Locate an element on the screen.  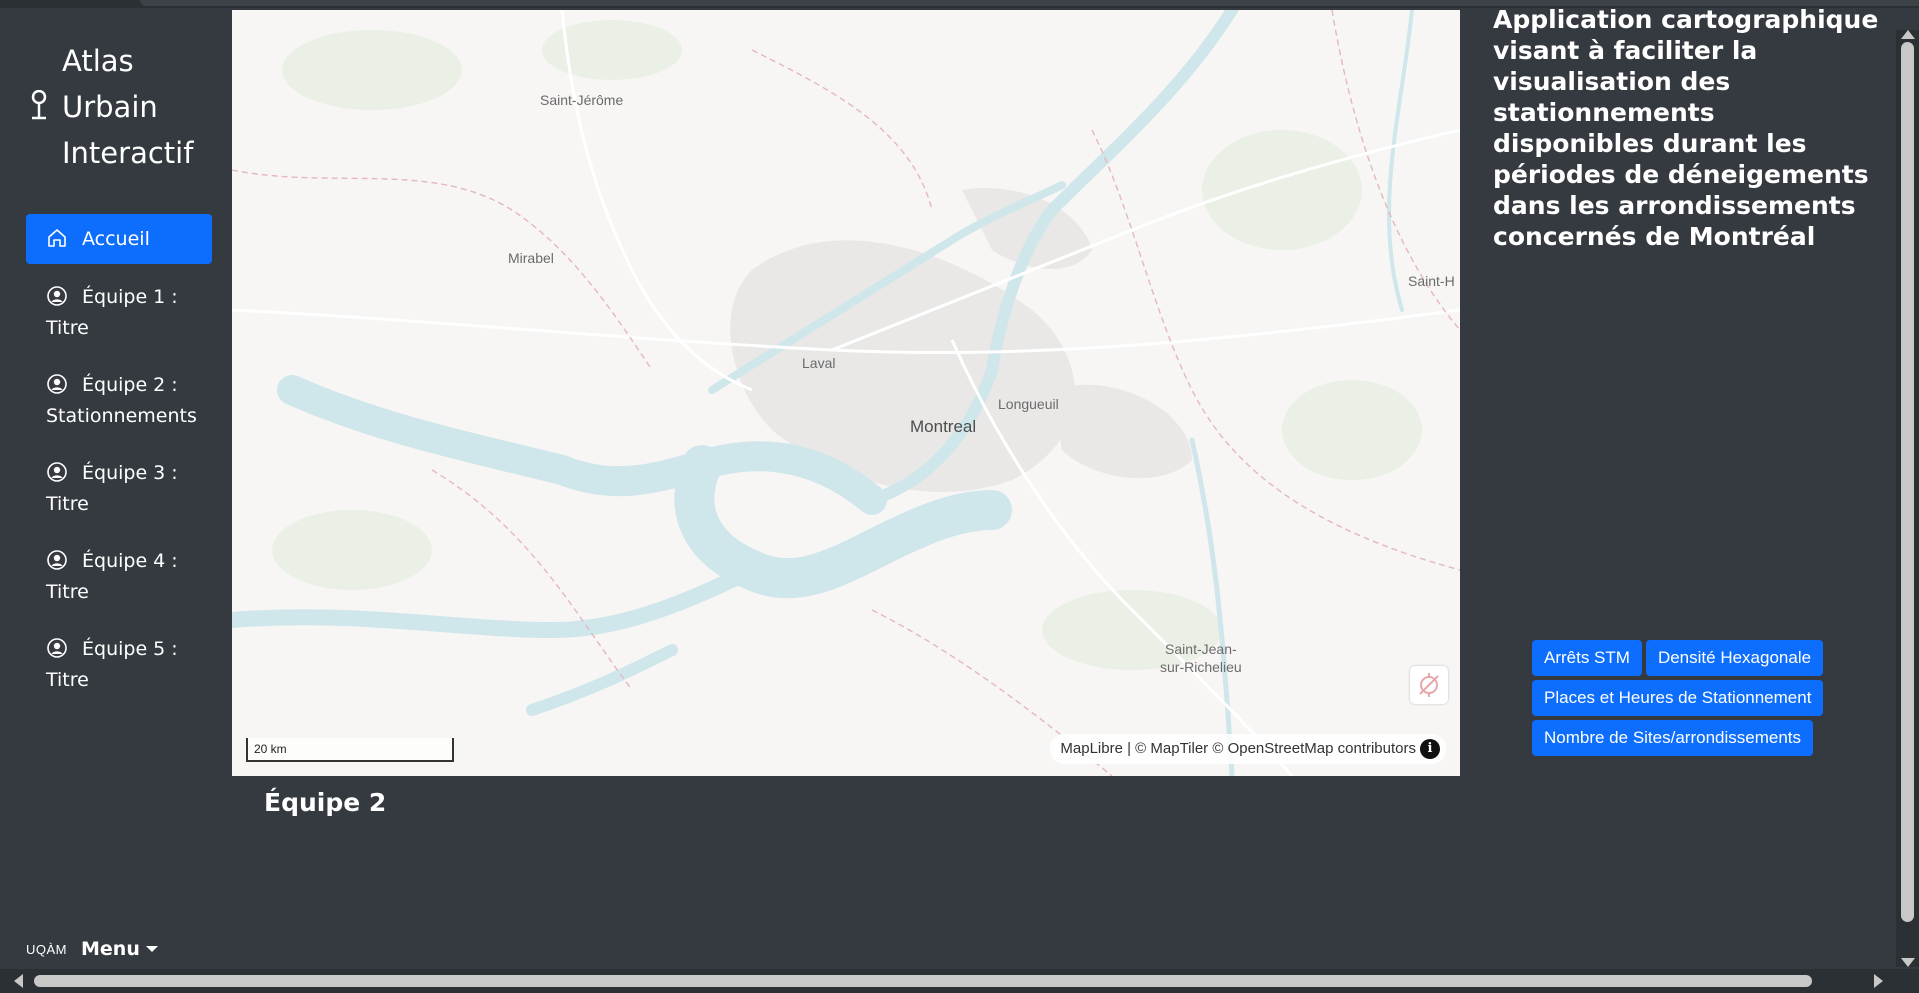
horizontal-scroll-thumb is located at coordinates (923, 981).